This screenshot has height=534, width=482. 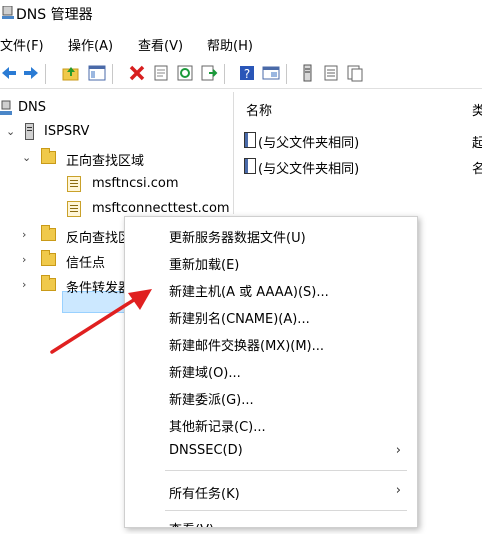 What do you see at coordinates (90, 44) in the screenshot?
I see `menu-action: 操作(A)` at bounding box center [90, 44].